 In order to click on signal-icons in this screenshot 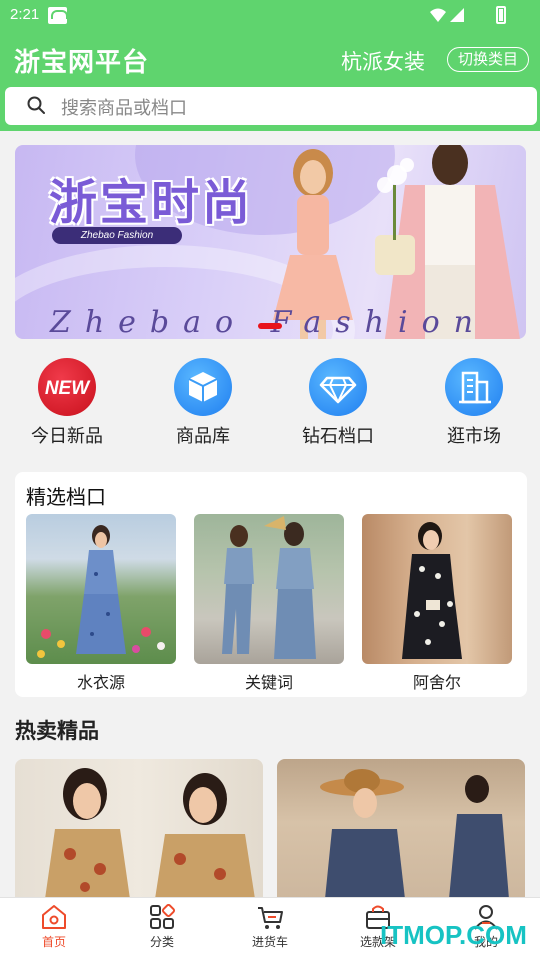, I will do `click(447, 15)`.